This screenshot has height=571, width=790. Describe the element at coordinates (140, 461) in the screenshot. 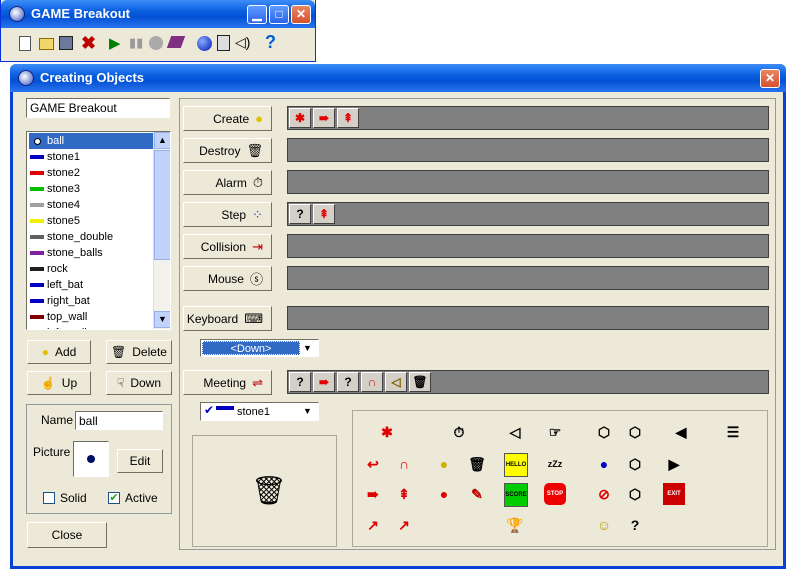

I see `edit-button: Edit` at that location.